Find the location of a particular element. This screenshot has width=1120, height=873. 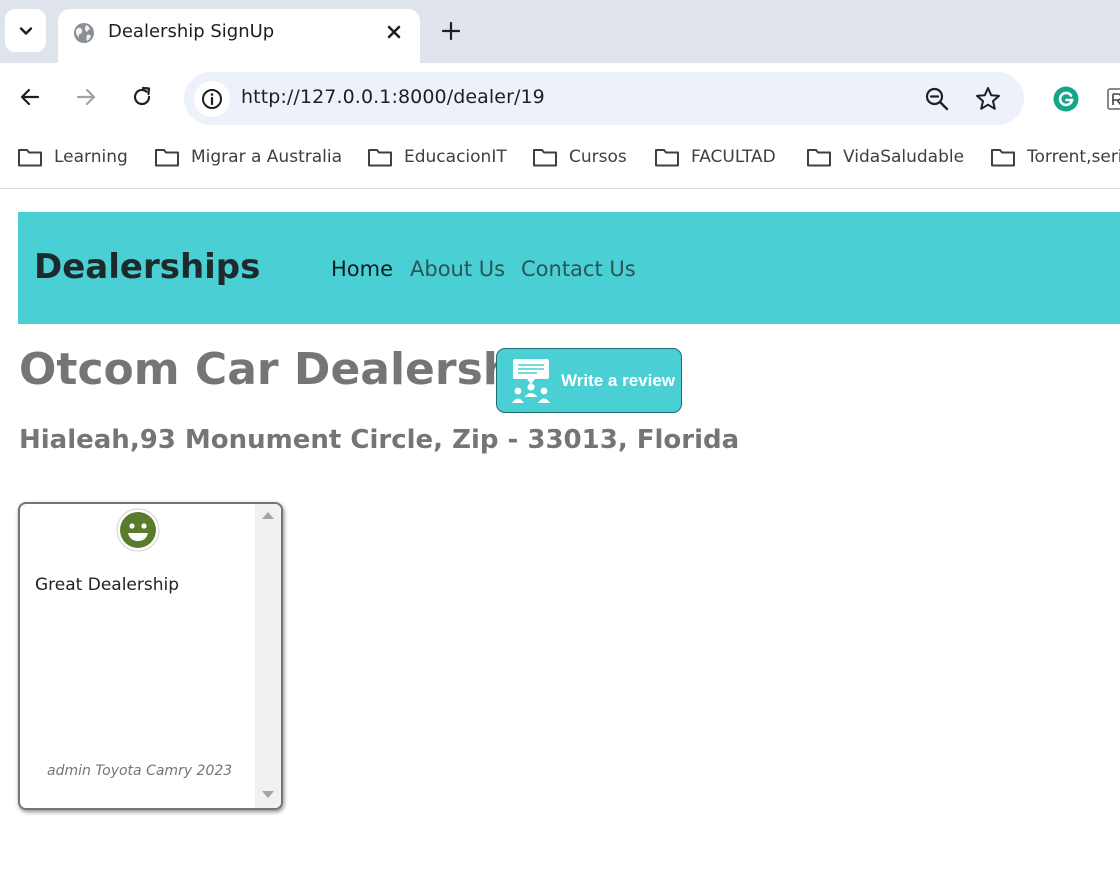

tab-title: Dealership SignUp is located at coordinates (191, 31).